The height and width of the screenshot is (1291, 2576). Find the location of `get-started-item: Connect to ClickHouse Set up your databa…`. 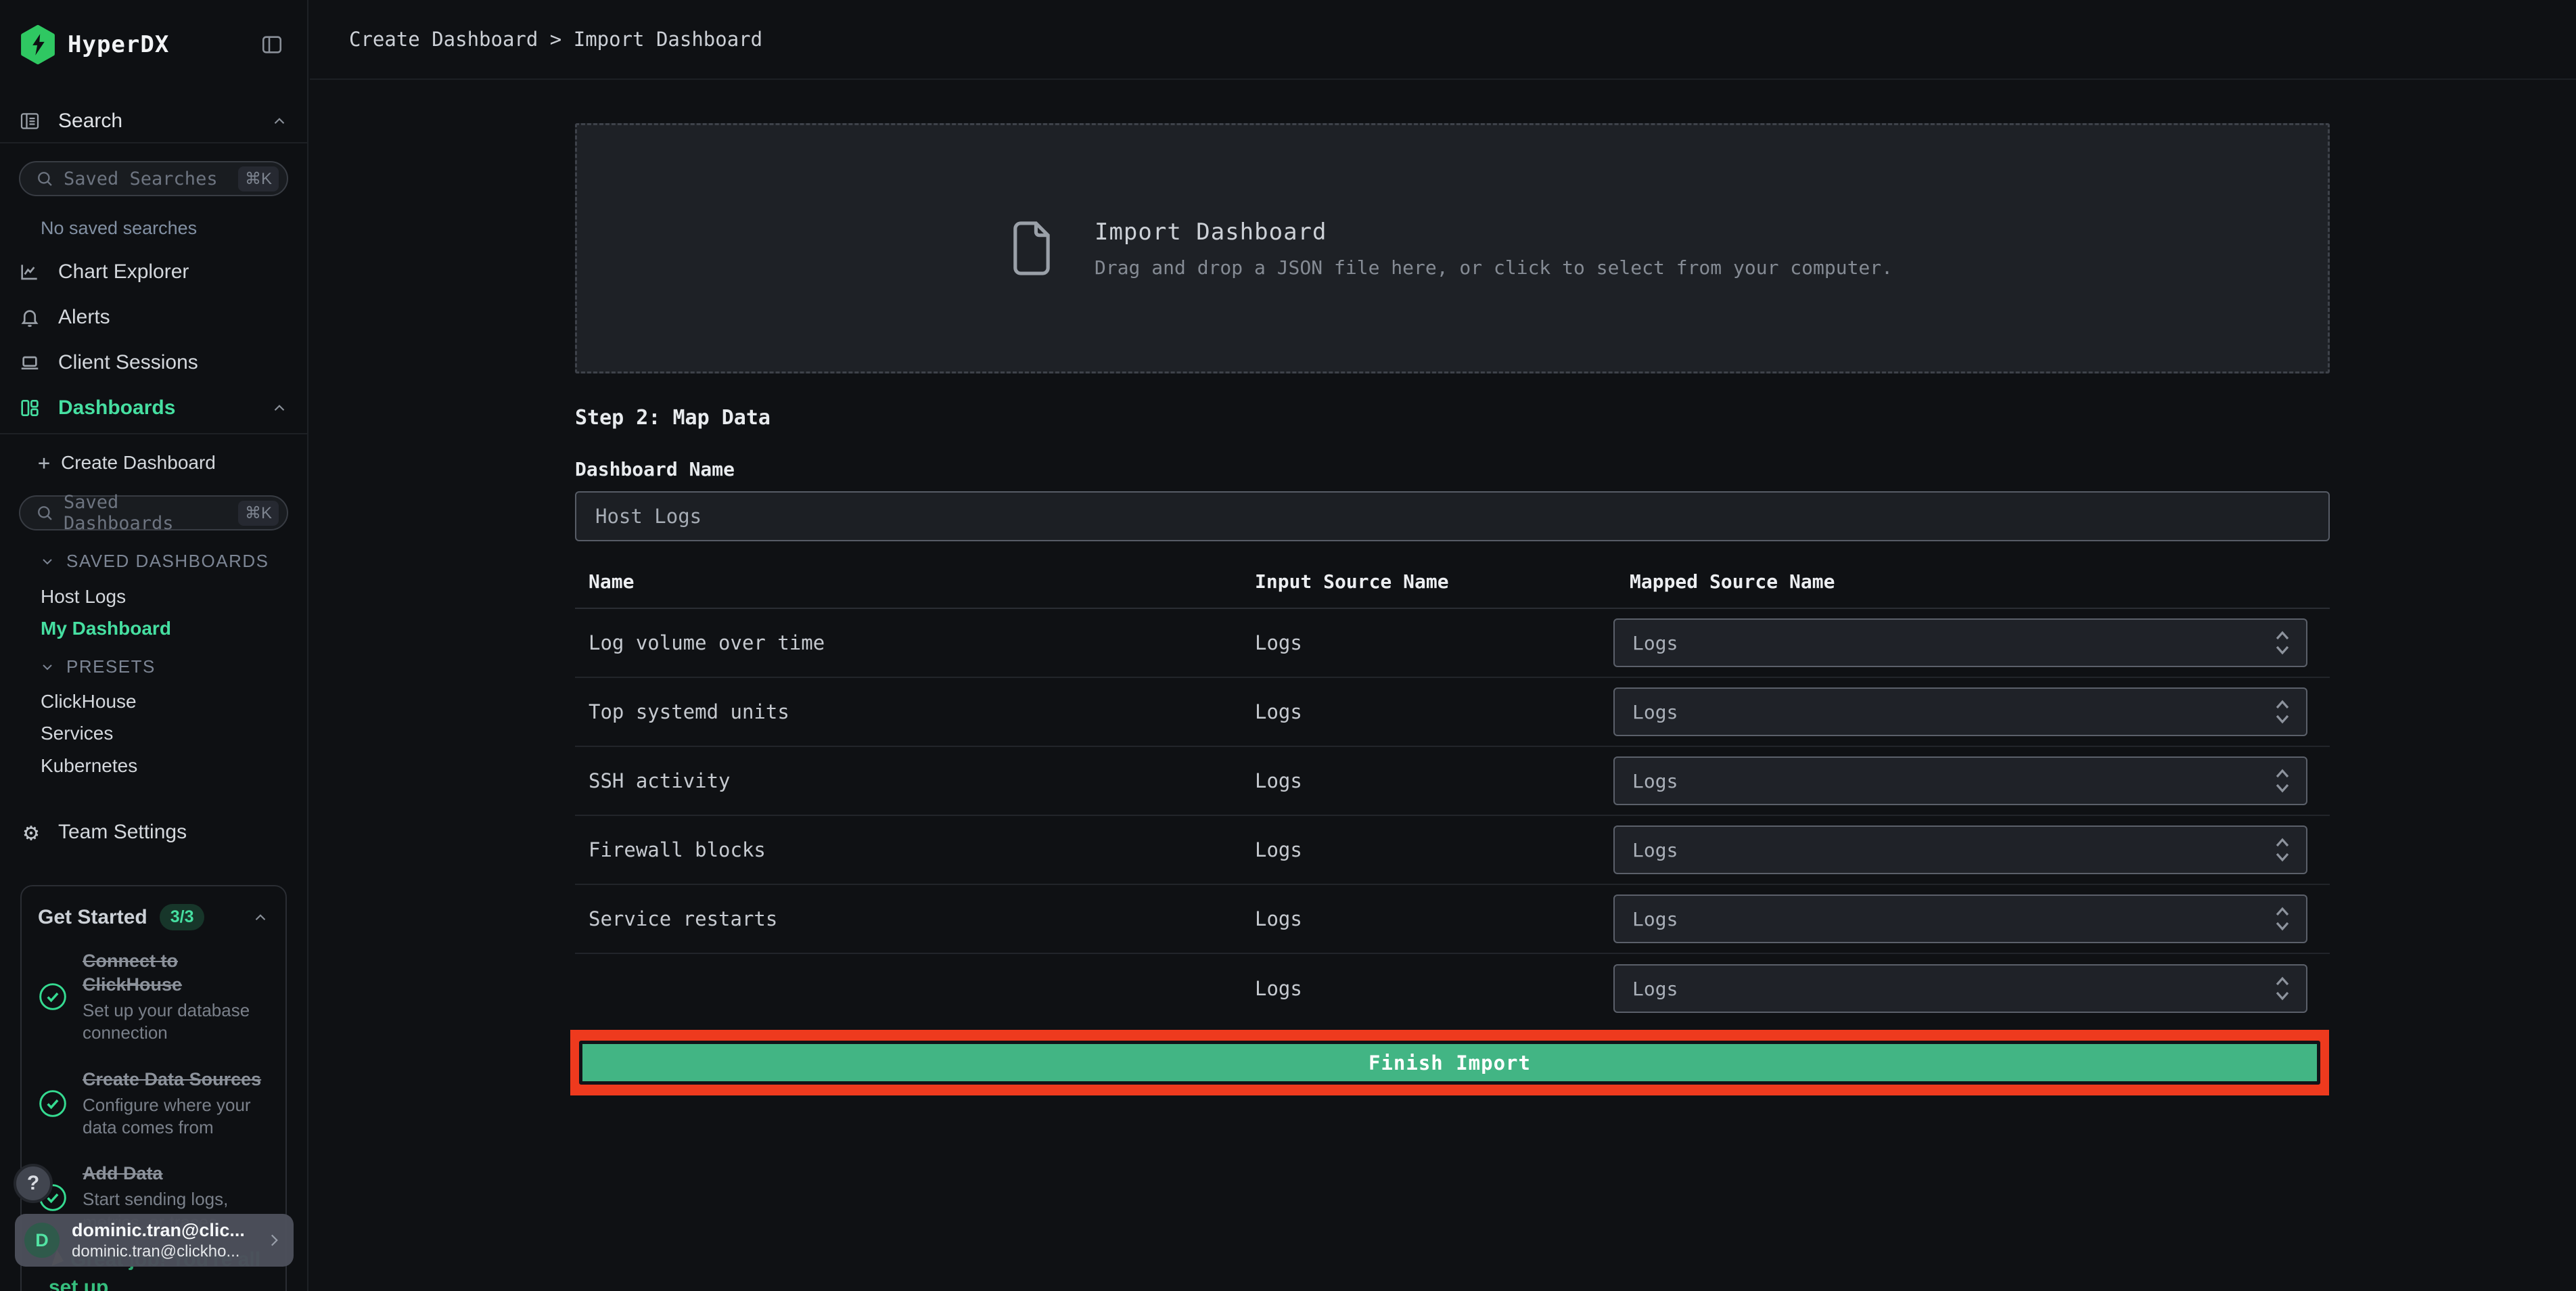

get-started-item: Connect to ClickHouse Set up your databa… is located at coordinates (153, 997).